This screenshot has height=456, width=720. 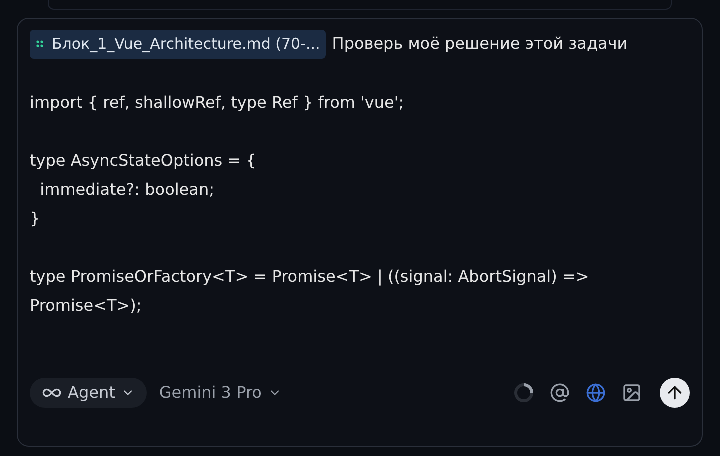 What do you see at coordinates (524, 393) in the screenshot?
I see `loading-spinner-icon` at bounding box center [524, 393].